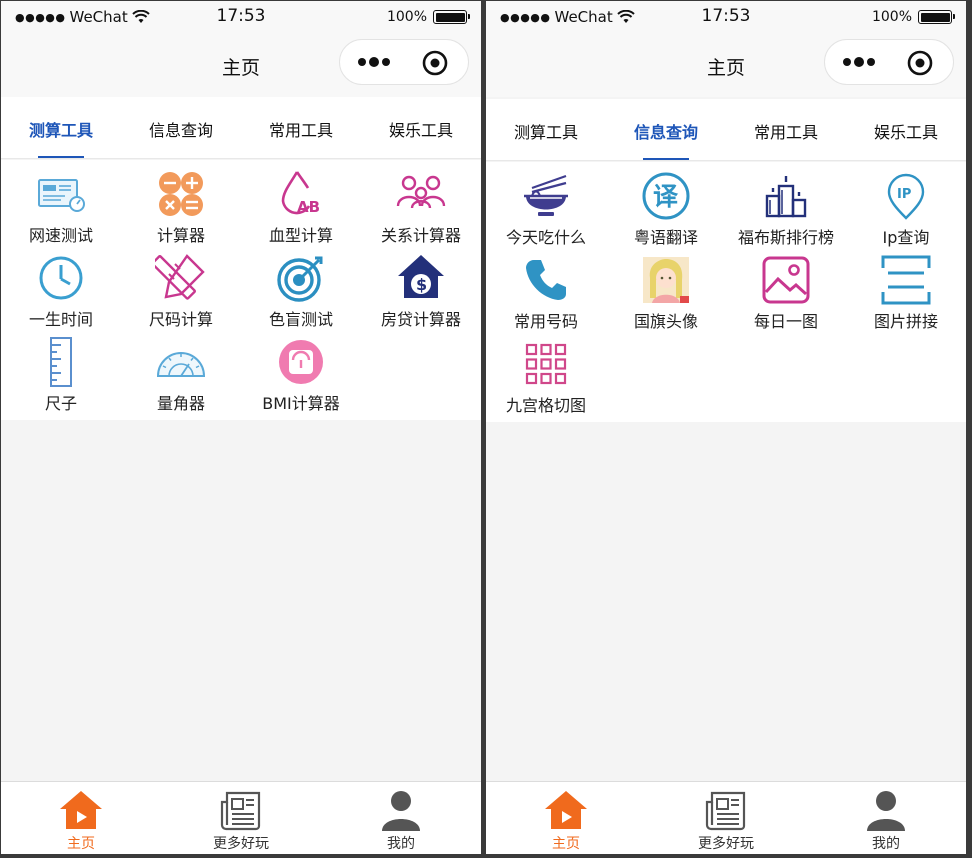  Describe the element at coordinates (301, 278) in the screenshot. I see `target-dartboard-icon` at that location.